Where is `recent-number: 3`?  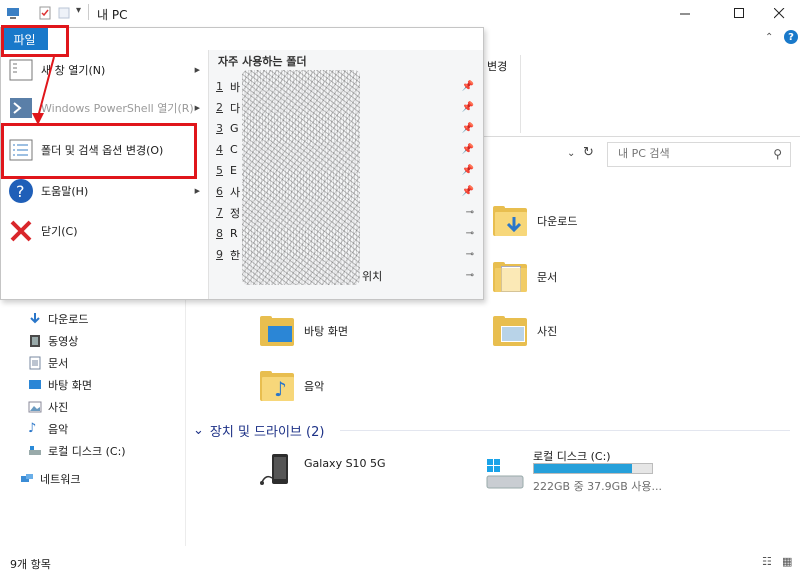 recent-number: 3 is located at coordinates (219, 128).